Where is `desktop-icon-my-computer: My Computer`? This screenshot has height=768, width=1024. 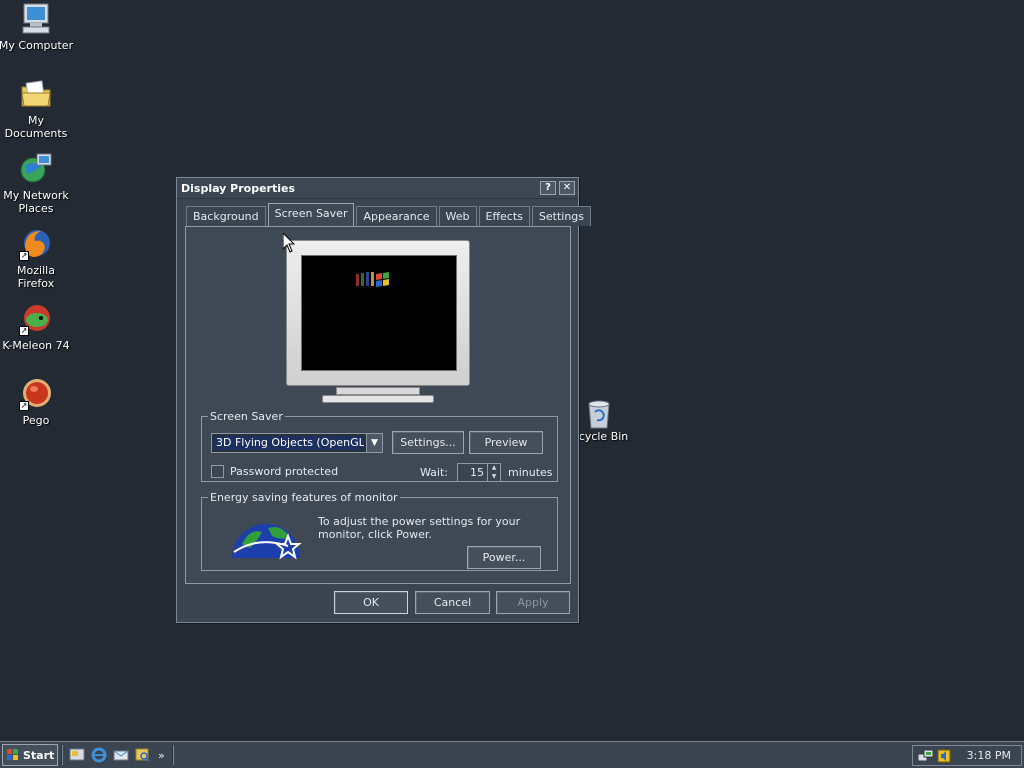
desktop-icon-my-computer: My Computer is located at coordinates (37, 27).